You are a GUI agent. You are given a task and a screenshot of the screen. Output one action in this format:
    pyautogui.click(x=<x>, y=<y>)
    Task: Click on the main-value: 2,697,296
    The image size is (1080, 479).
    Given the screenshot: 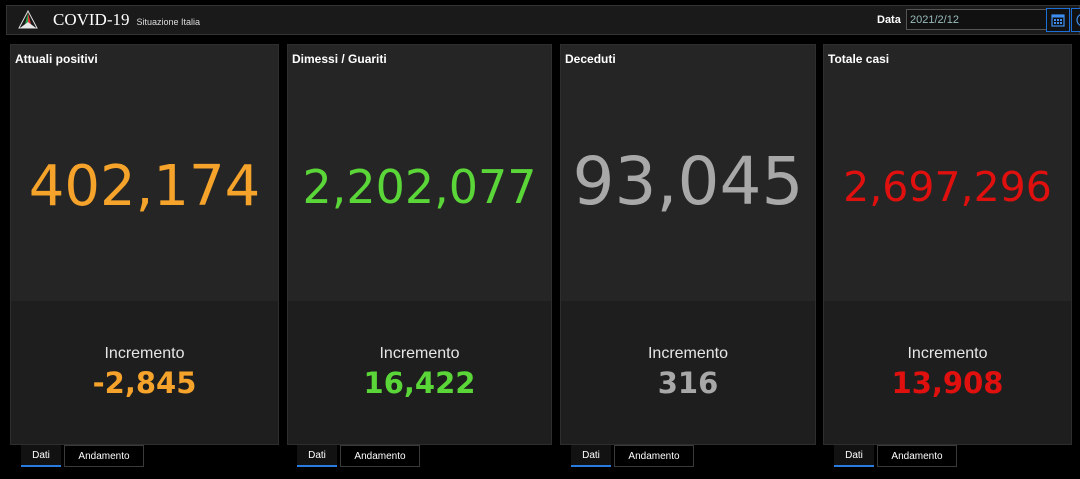 What is the action you would take?
    pyautogui.click(x=947, y=187)
    